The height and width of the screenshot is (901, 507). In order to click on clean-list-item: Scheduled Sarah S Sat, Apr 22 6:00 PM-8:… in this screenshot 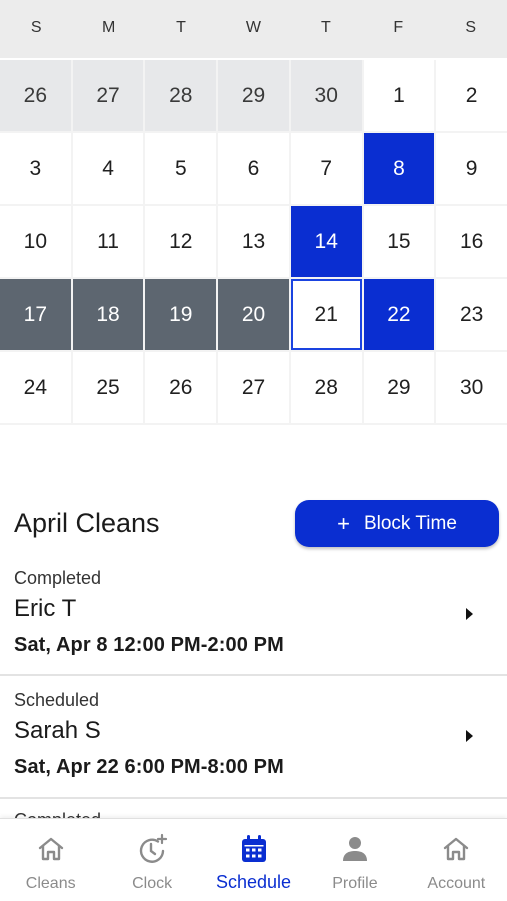, I will do `click(253, 751)`.